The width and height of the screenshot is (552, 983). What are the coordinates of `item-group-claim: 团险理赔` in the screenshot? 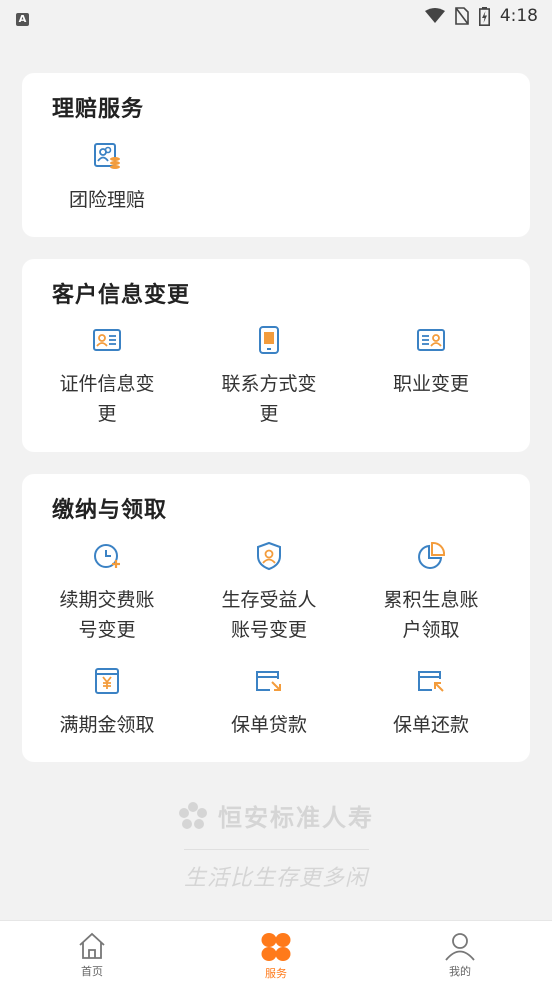 It's located at (107, 178).